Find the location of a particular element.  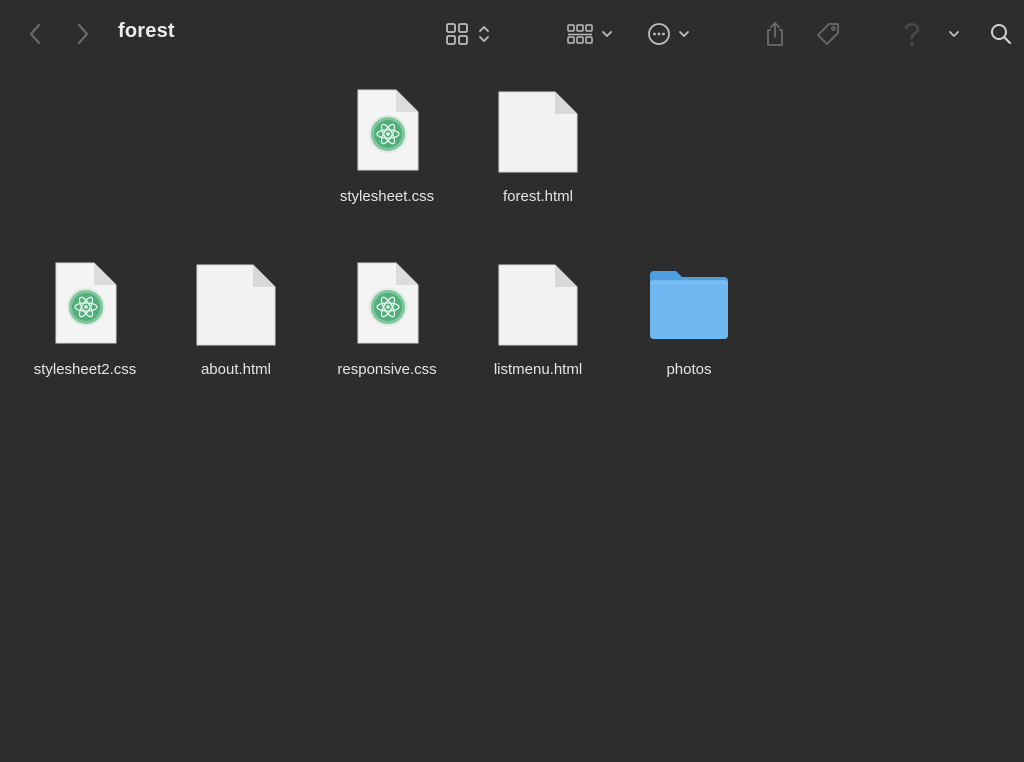

file-item-label: responsive.css is located at coordinates (387, 369).